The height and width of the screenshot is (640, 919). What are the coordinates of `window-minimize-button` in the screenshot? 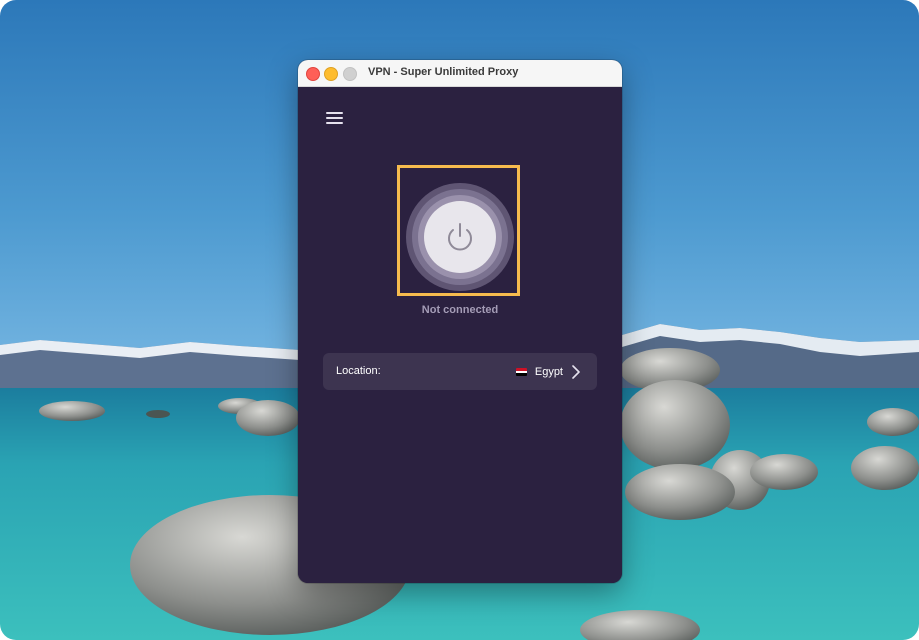 It's located at (331, 74).